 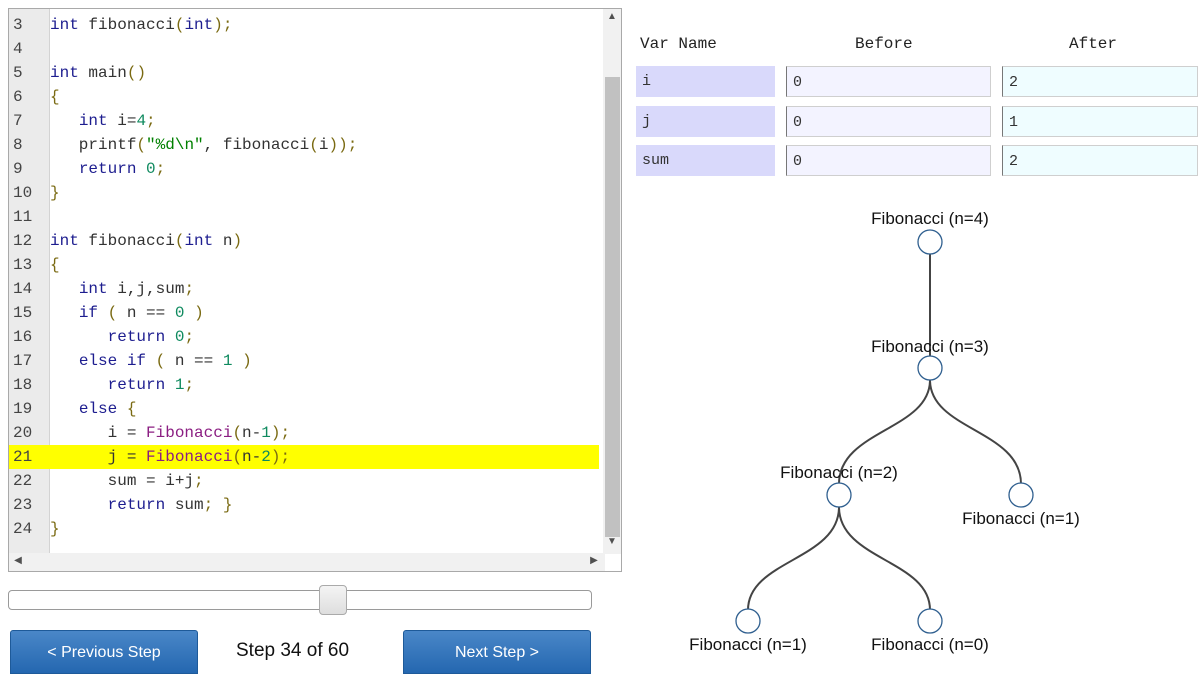 What do you see at coordinates (930, 346) in the screenshot?
I see `node-label: Fibonacci (n=3)` at bounding box center [930, 346].